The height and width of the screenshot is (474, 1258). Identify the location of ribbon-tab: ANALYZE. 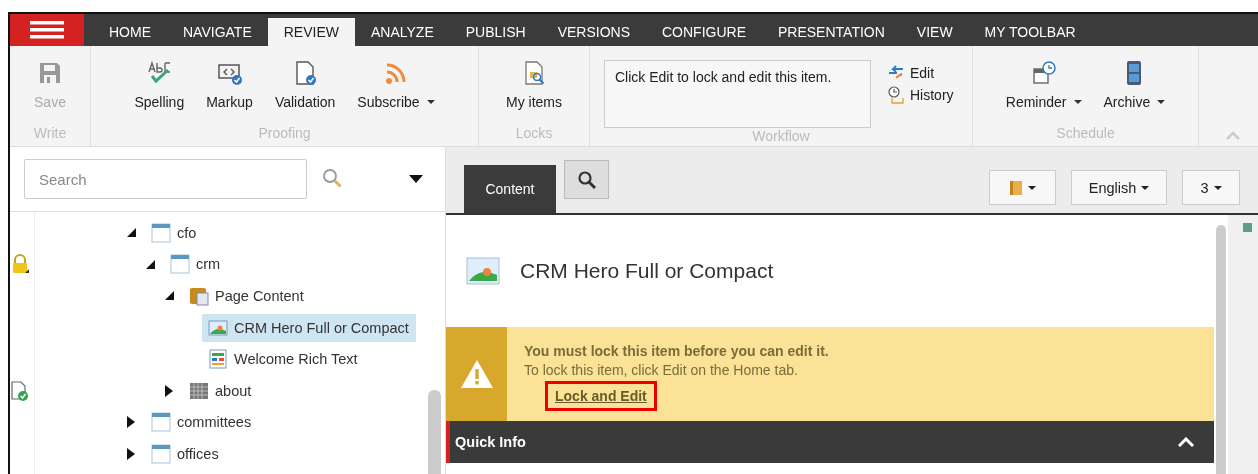
(402, 30).